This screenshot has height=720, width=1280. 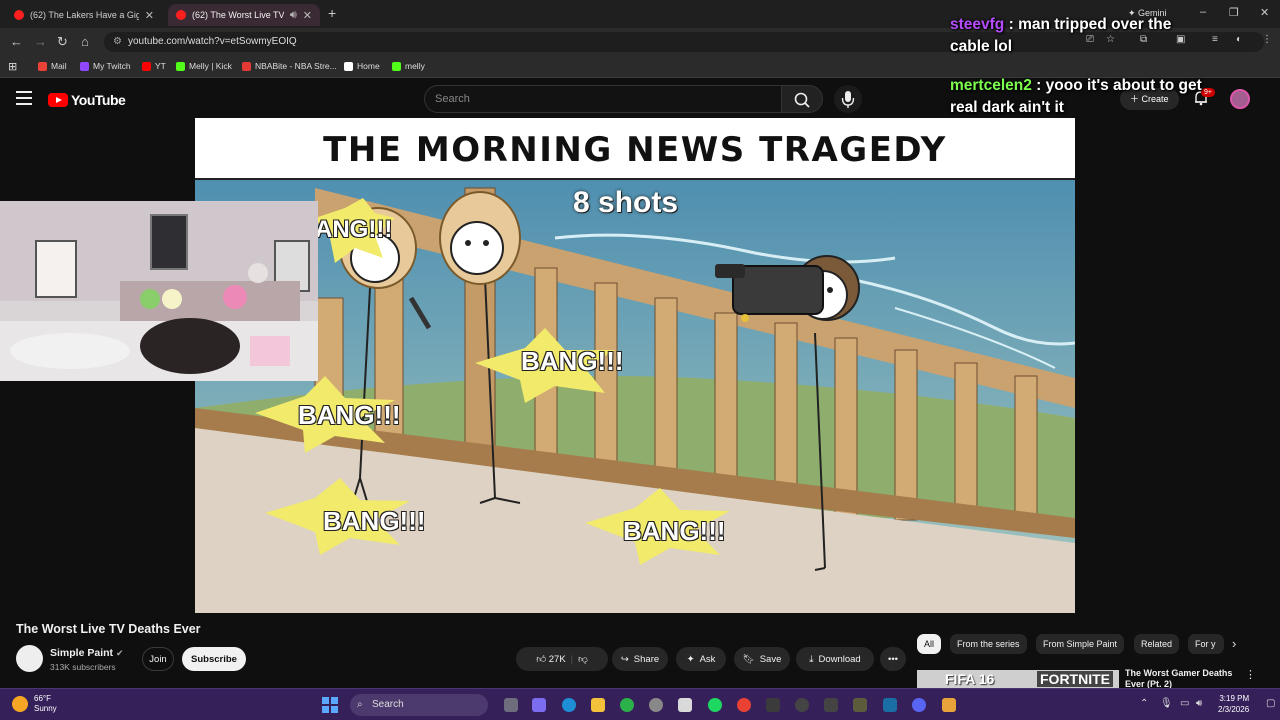 What do you see at coordinates (569, 705) in the screenshot?
I see `edge-icon` at bounding box center [569, 705].